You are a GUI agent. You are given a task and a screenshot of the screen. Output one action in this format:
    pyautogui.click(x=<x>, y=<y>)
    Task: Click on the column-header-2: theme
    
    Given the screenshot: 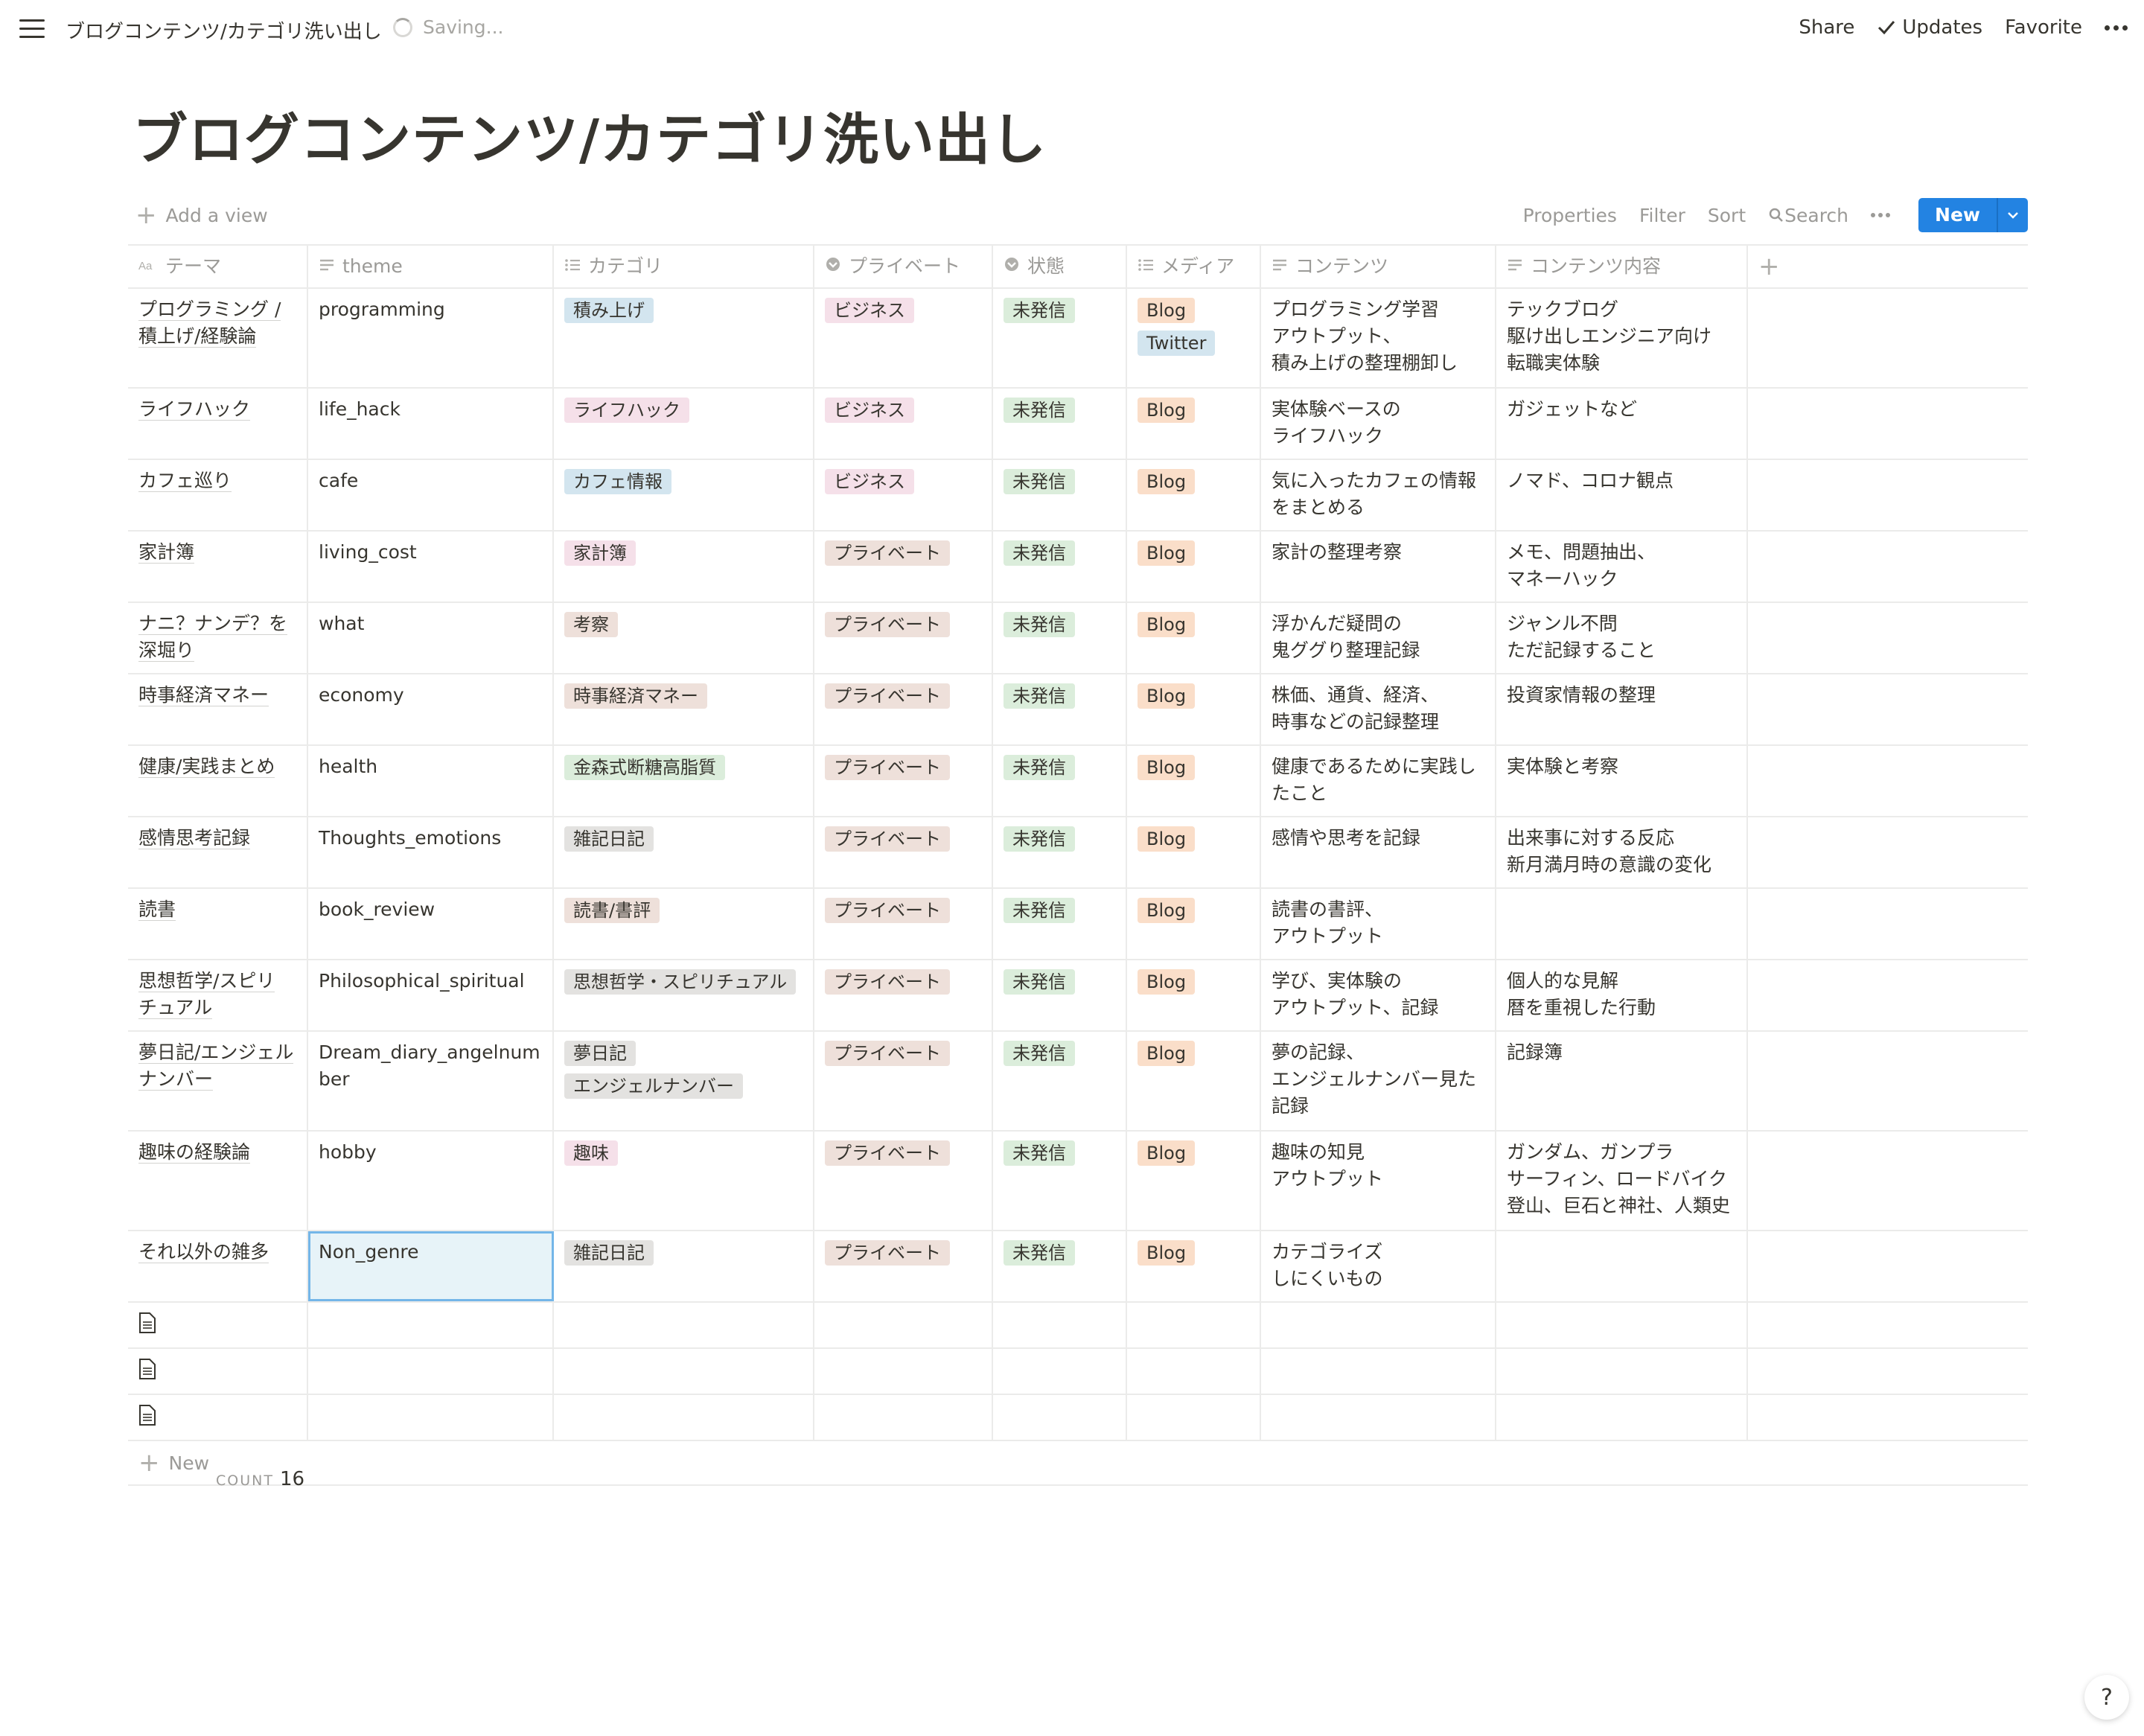 What is the action you would take?
    pyautogui.click(x=431, y=266)
    